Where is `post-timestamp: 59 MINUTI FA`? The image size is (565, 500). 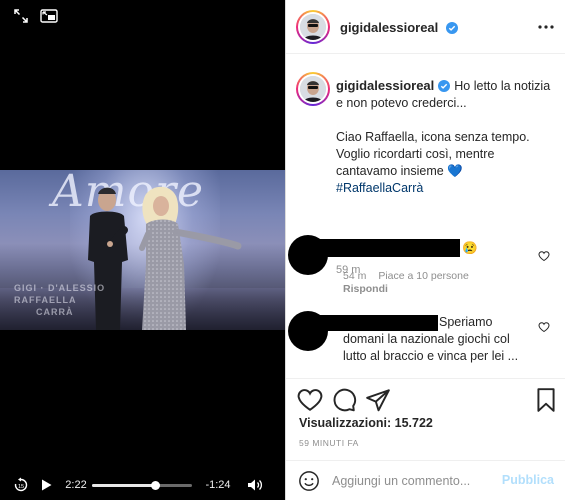 post-timestamp: 59 MINUTI FA is located at coordinates (329, 443).